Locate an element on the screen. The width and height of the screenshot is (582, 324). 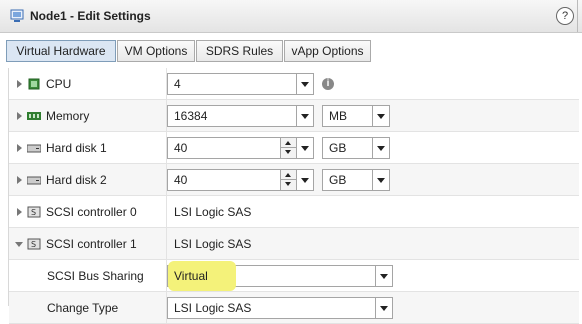
row-label: Hard disk 2 is located at coordinates (76, 180).